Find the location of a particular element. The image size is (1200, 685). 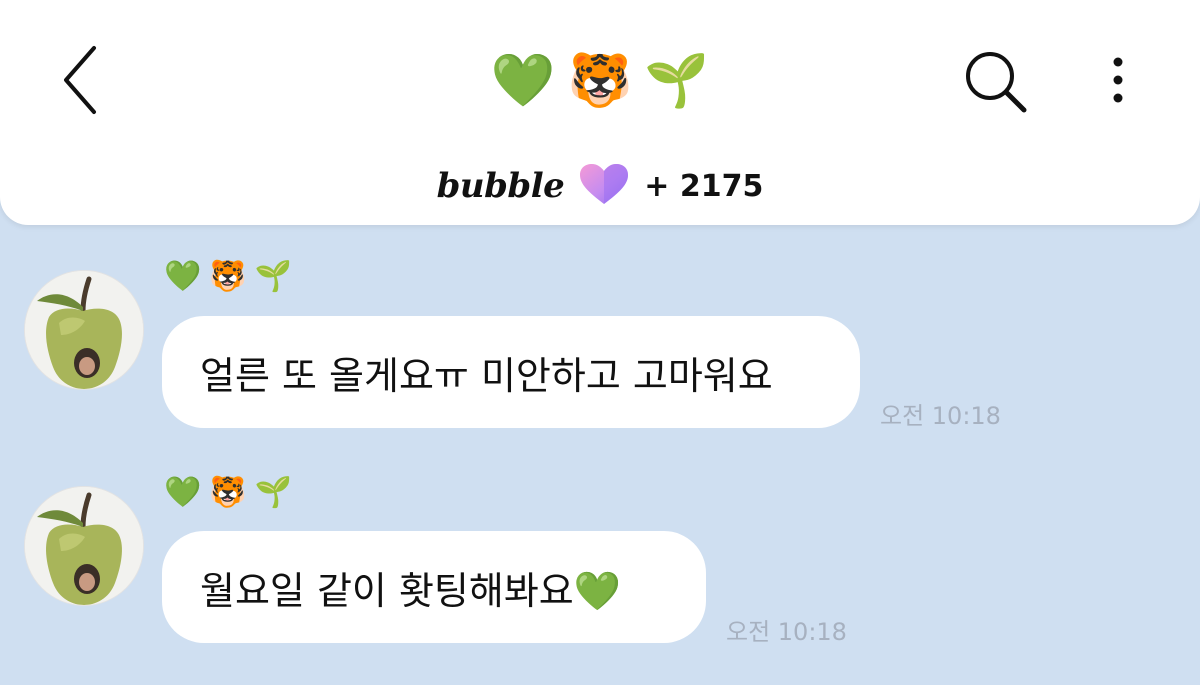

search-button is located at coordinates (996, 82).